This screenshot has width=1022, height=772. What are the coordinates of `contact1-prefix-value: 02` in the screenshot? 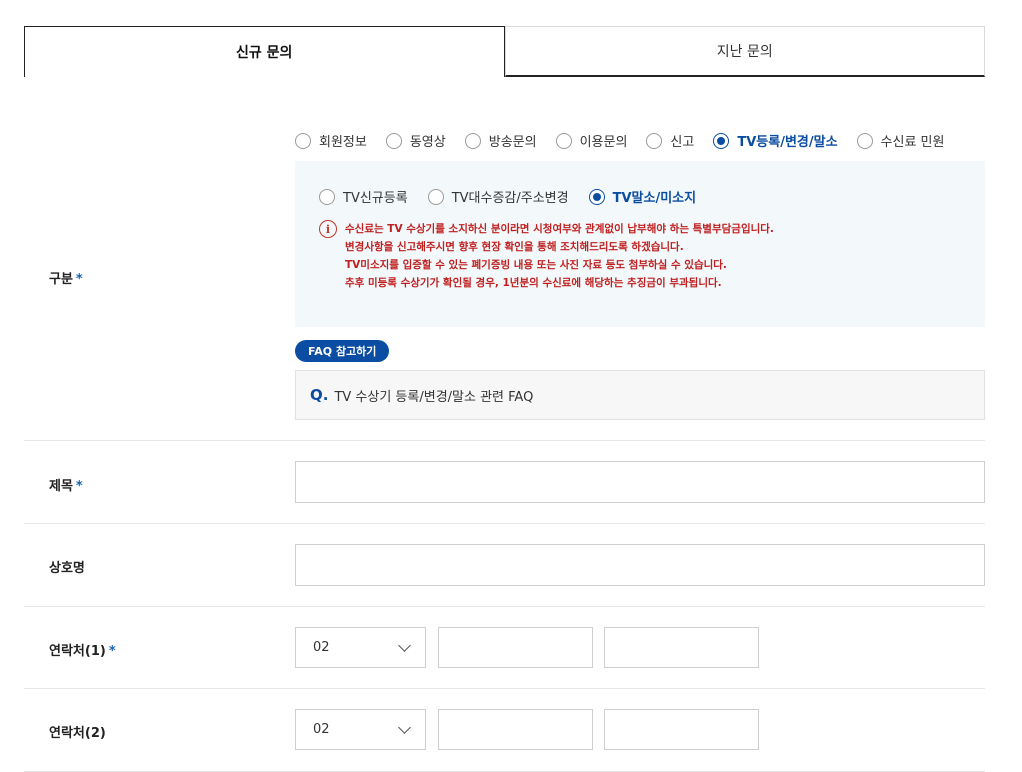 It's located at (321, 647).